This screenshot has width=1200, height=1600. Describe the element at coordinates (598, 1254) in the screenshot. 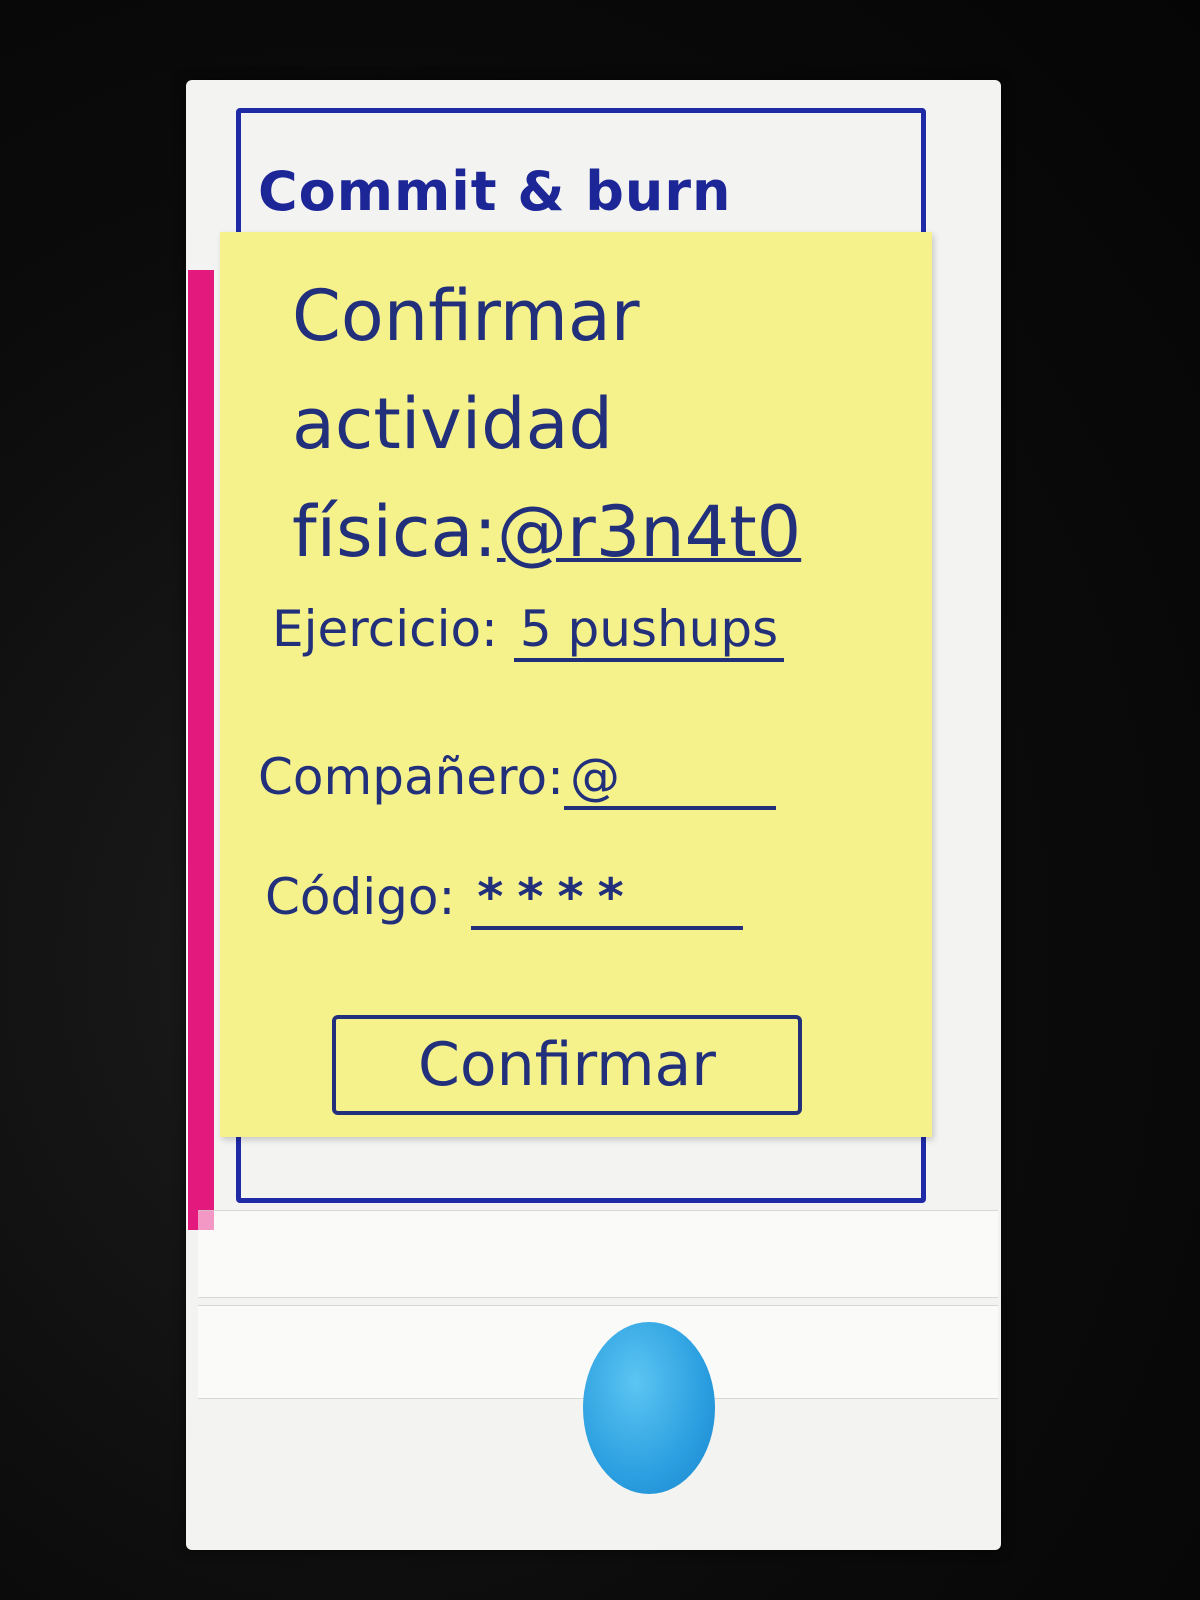

I see `tape-strip-top` at that location.